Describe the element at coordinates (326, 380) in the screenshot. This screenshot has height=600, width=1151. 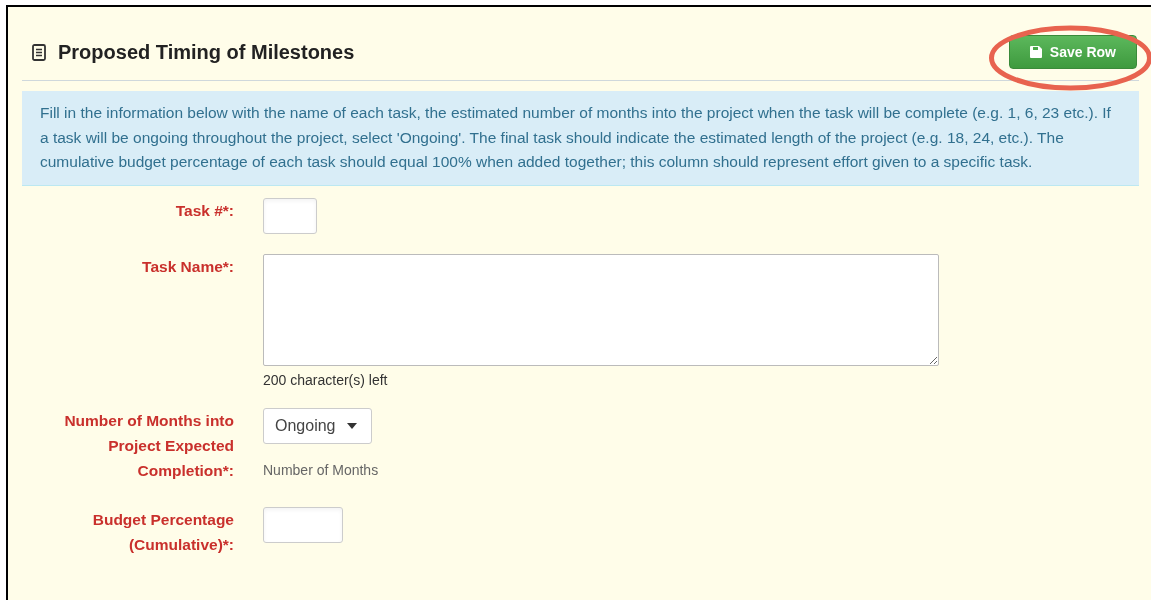
I see `character-counter: 200 character(s) left` at that location.